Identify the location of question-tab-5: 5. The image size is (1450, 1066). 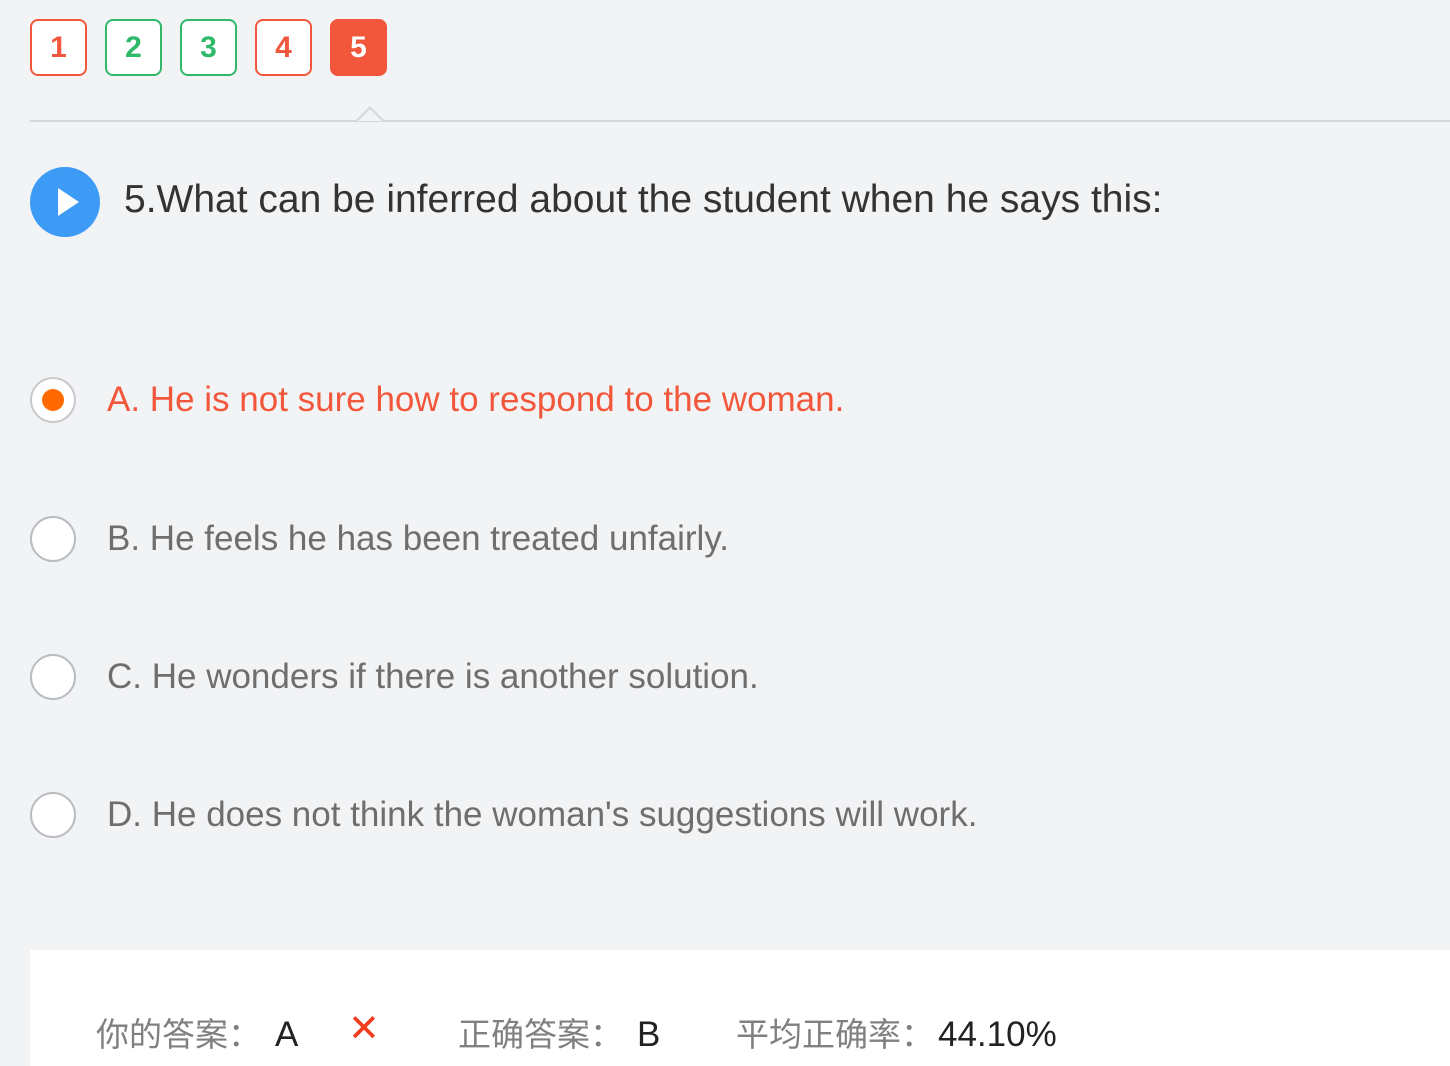
(358, 47).